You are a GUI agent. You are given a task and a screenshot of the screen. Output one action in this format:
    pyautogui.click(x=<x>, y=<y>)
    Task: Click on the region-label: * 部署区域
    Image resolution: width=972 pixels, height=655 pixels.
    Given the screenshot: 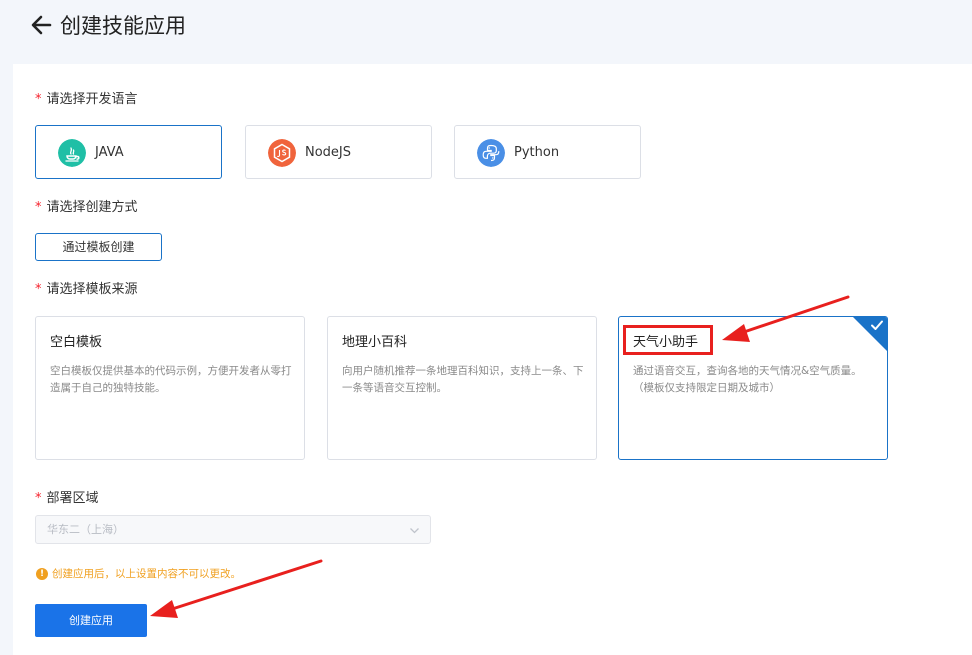 What is the action you would take?
    pyautogui.click(x=67, y=498)
    